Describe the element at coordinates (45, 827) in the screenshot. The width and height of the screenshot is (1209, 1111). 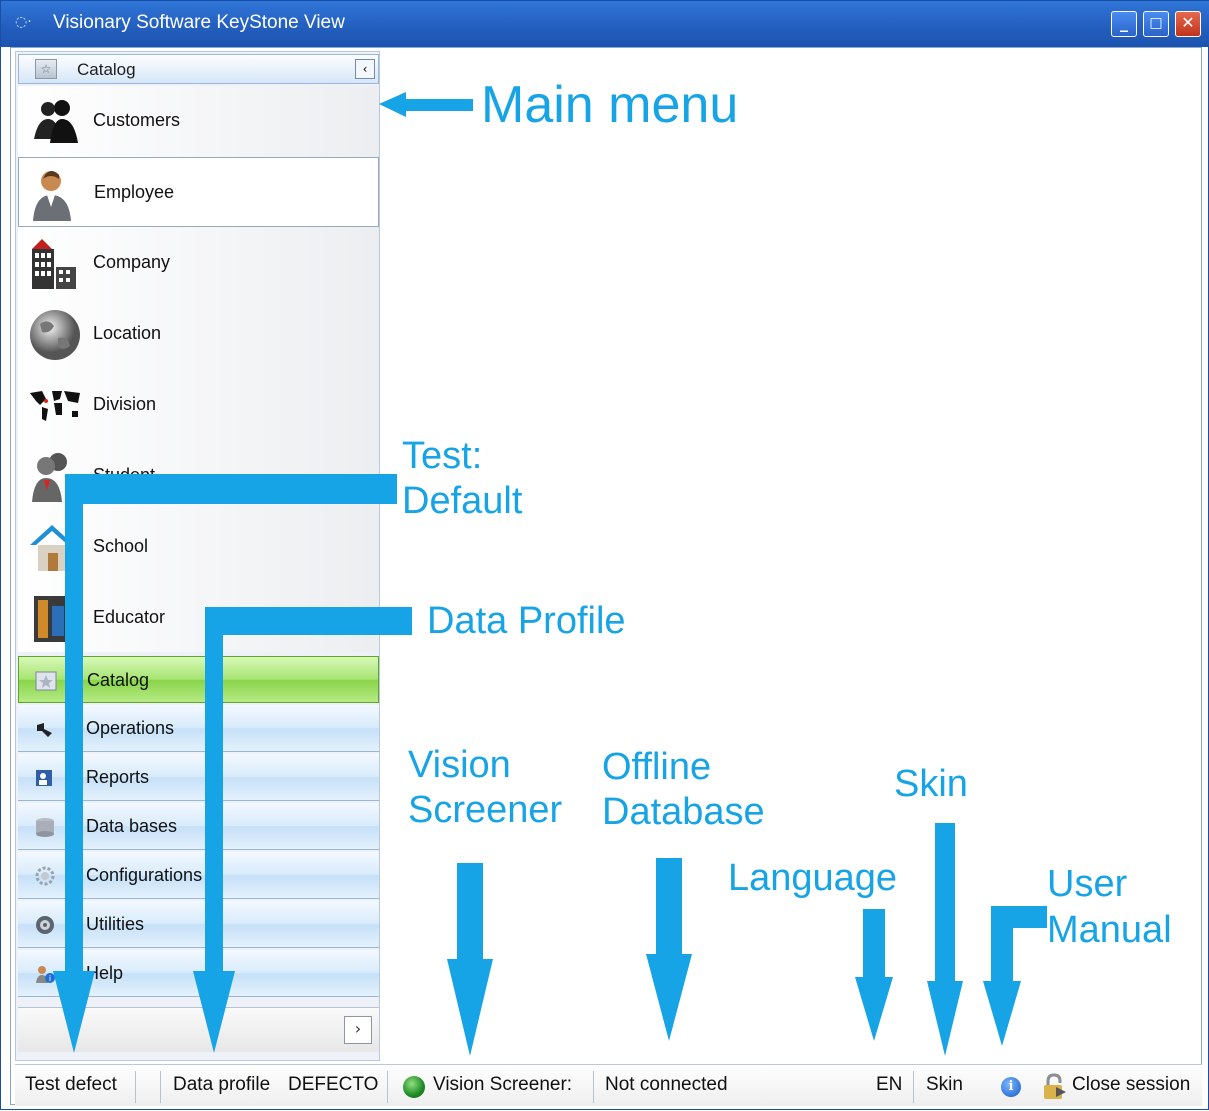
I see `database-icon` at that location.